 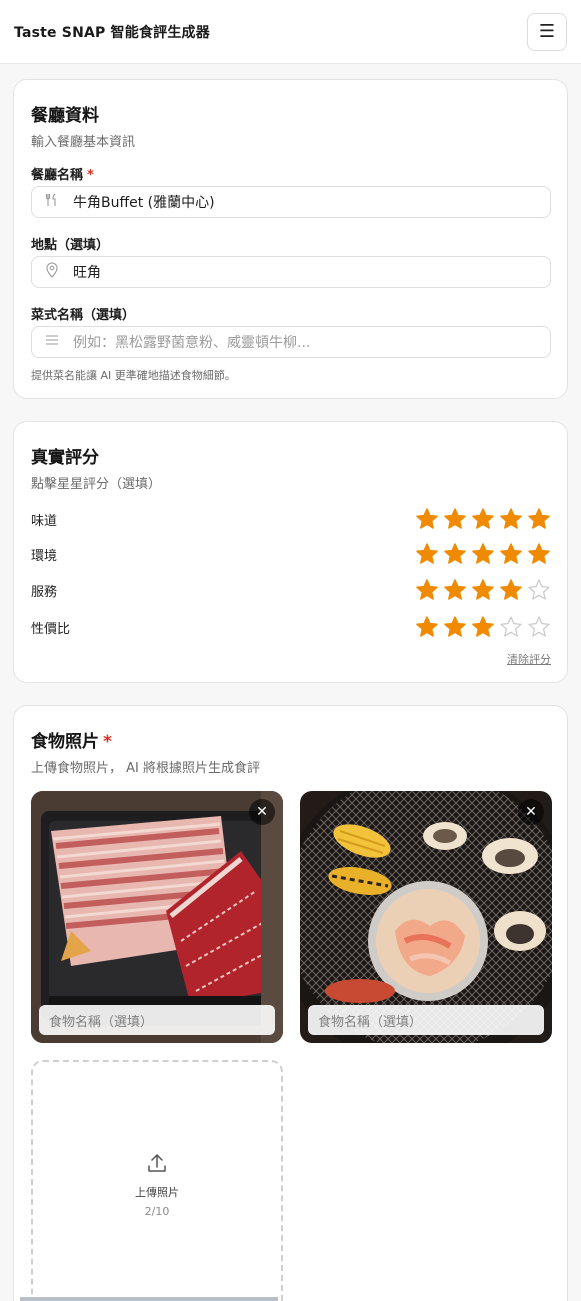 What do you see at coordinates (71, 742) in the screenshot?
I see `photos-card-title: 食物照片 *` at bounding box center [71, 742].